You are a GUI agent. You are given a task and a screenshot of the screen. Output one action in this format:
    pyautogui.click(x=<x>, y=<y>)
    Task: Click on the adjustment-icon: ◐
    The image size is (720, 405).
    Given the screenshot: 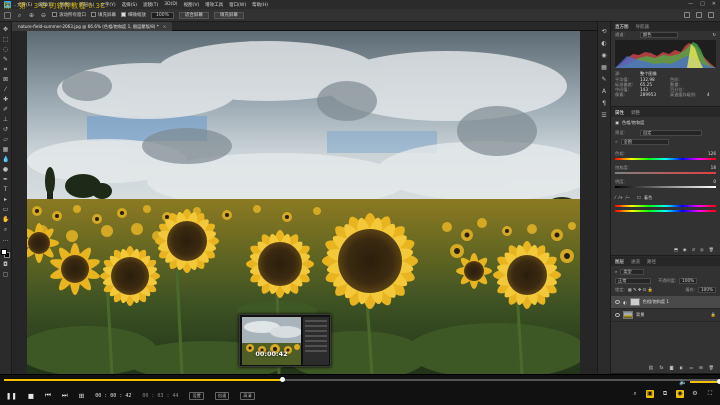 What is the action you would take?
    pyautogui.click(x=682, y=367)
    